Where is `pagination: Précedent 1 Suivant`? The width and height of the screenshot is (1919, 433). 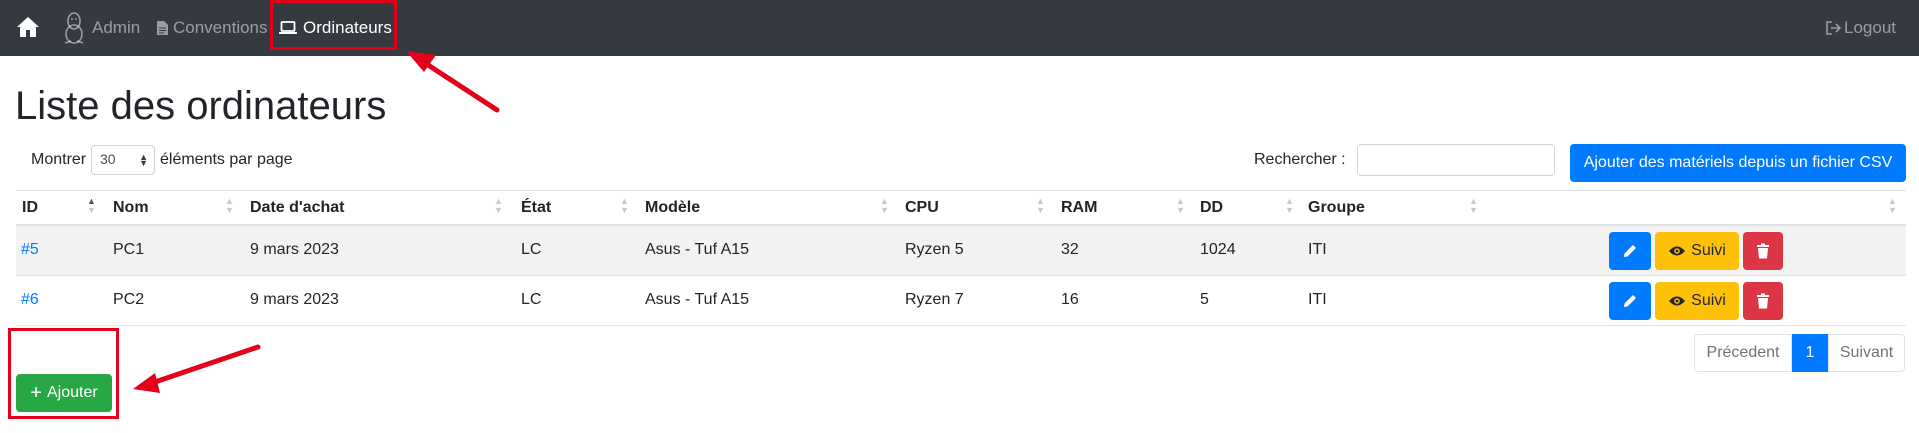
pagination: Précedent 1 Suivant is located at coordinates (1799, 353).